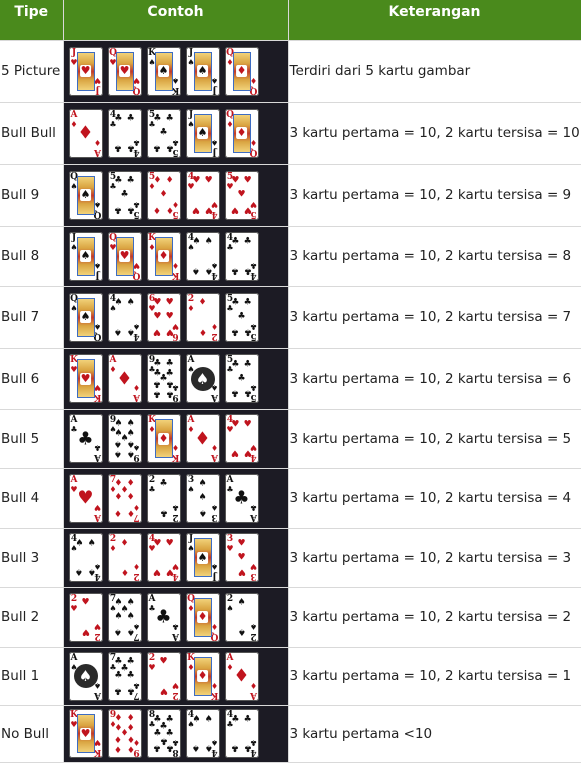 The height and width of the screenshot is (763, 581). I want to click on playing-card: 2 ♥ 2 ♥ ♥ ♥, so click(85, 617).